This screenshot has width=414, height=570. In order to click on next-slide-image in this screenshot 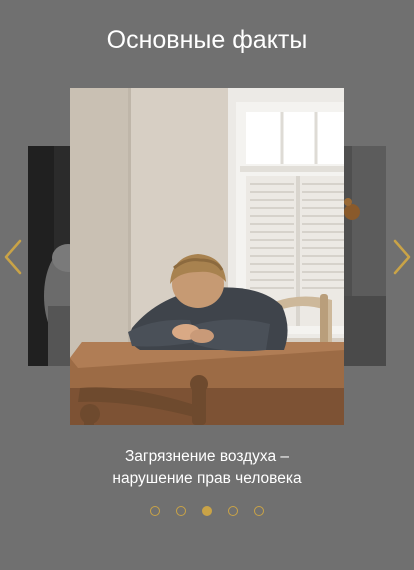, I will do `click(365, 256)`.